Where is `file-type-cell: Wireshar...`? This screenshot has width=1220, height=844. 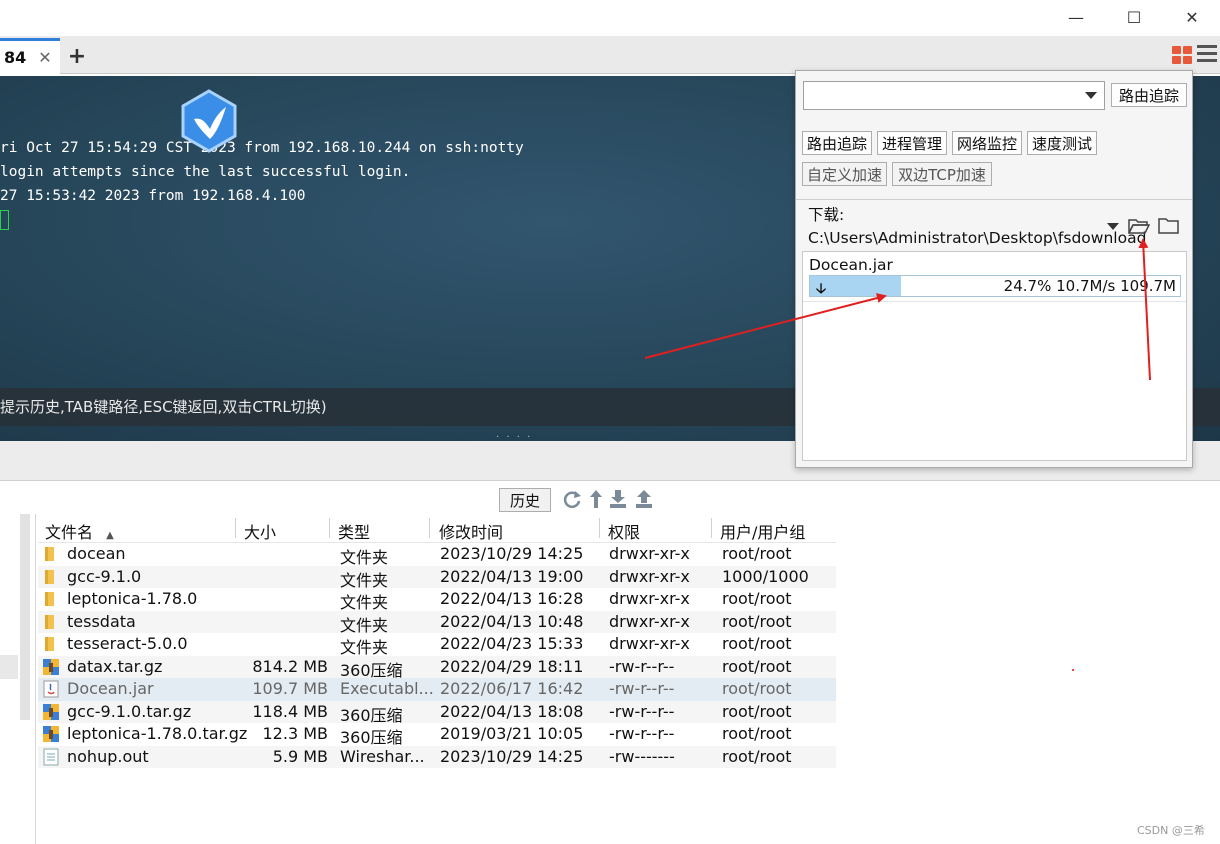 file-type-cell: Wireshar... is located at coordinates (382, 756).